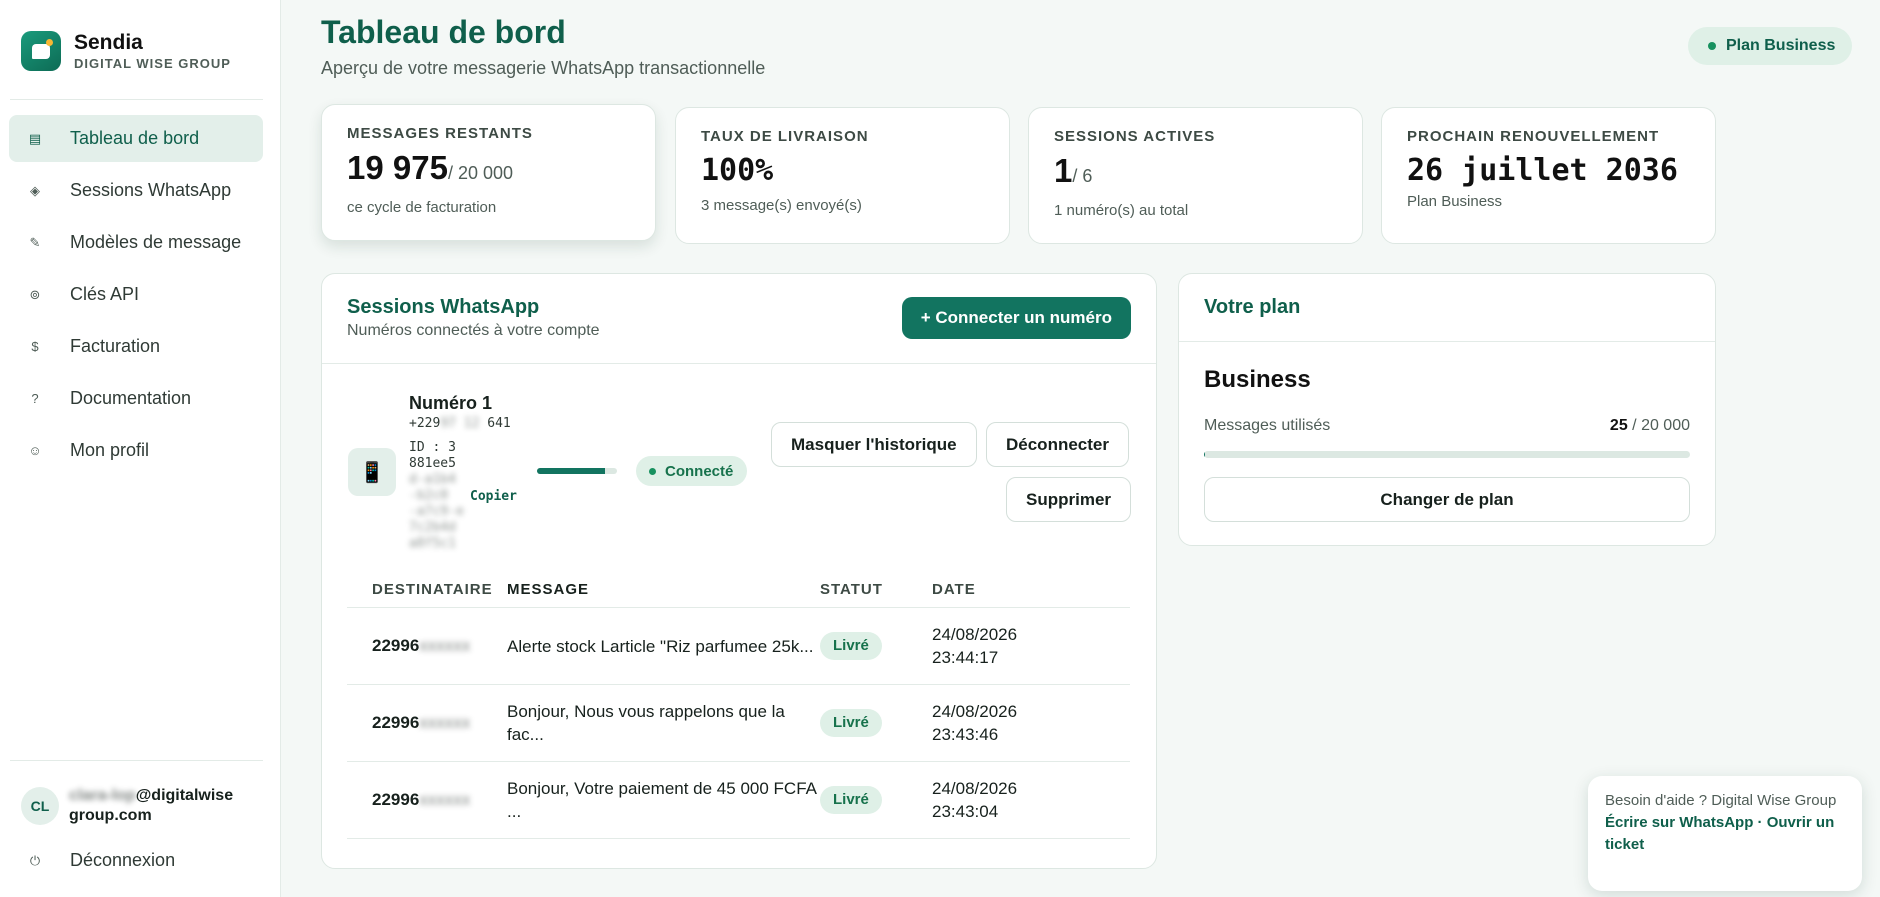 The width and height of the screenshot is (1880, 897). What do you see at coordinates (1057, 444) in the screenshot?
I see `disconnect-button: Déconnecter` at bounding box center [1057, 444].